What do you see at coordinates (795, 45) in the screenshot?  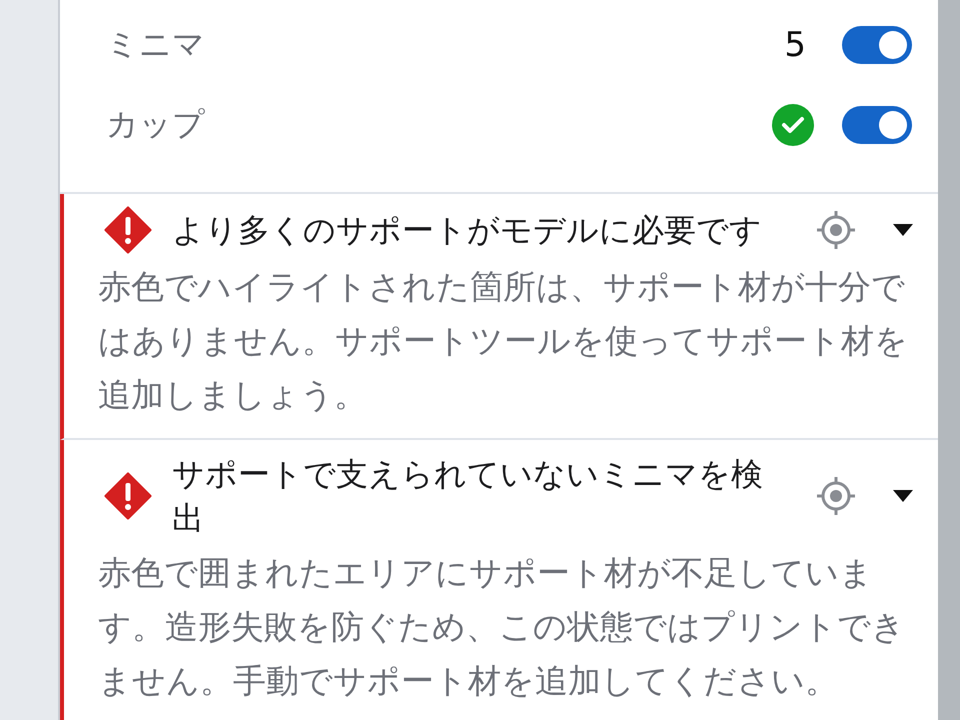 I see `count-value: 5` at bounding box center [795, 45].